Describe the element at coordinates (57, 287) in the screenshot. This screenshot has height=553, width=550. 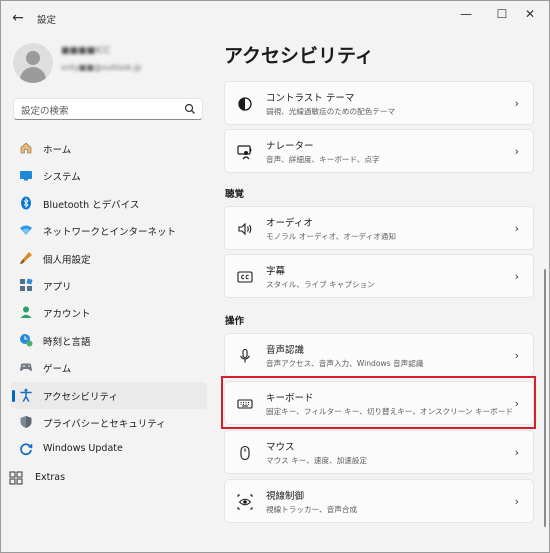
I see `sidebar-item-label: アプリ` at that location.